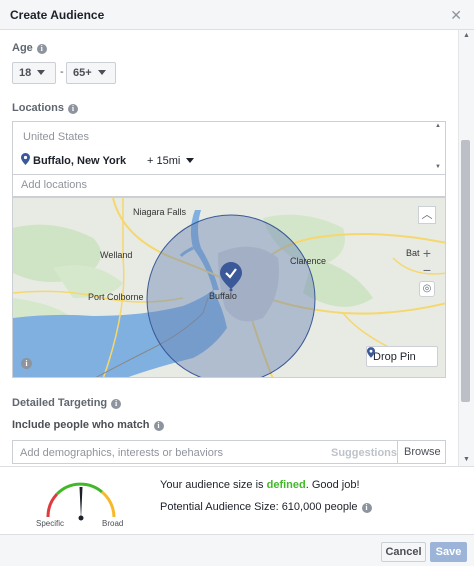  Describe the element at coordinates (116, 297) in the screenshot. I see `map-label-port-colborne: Port Colborne` at that location.